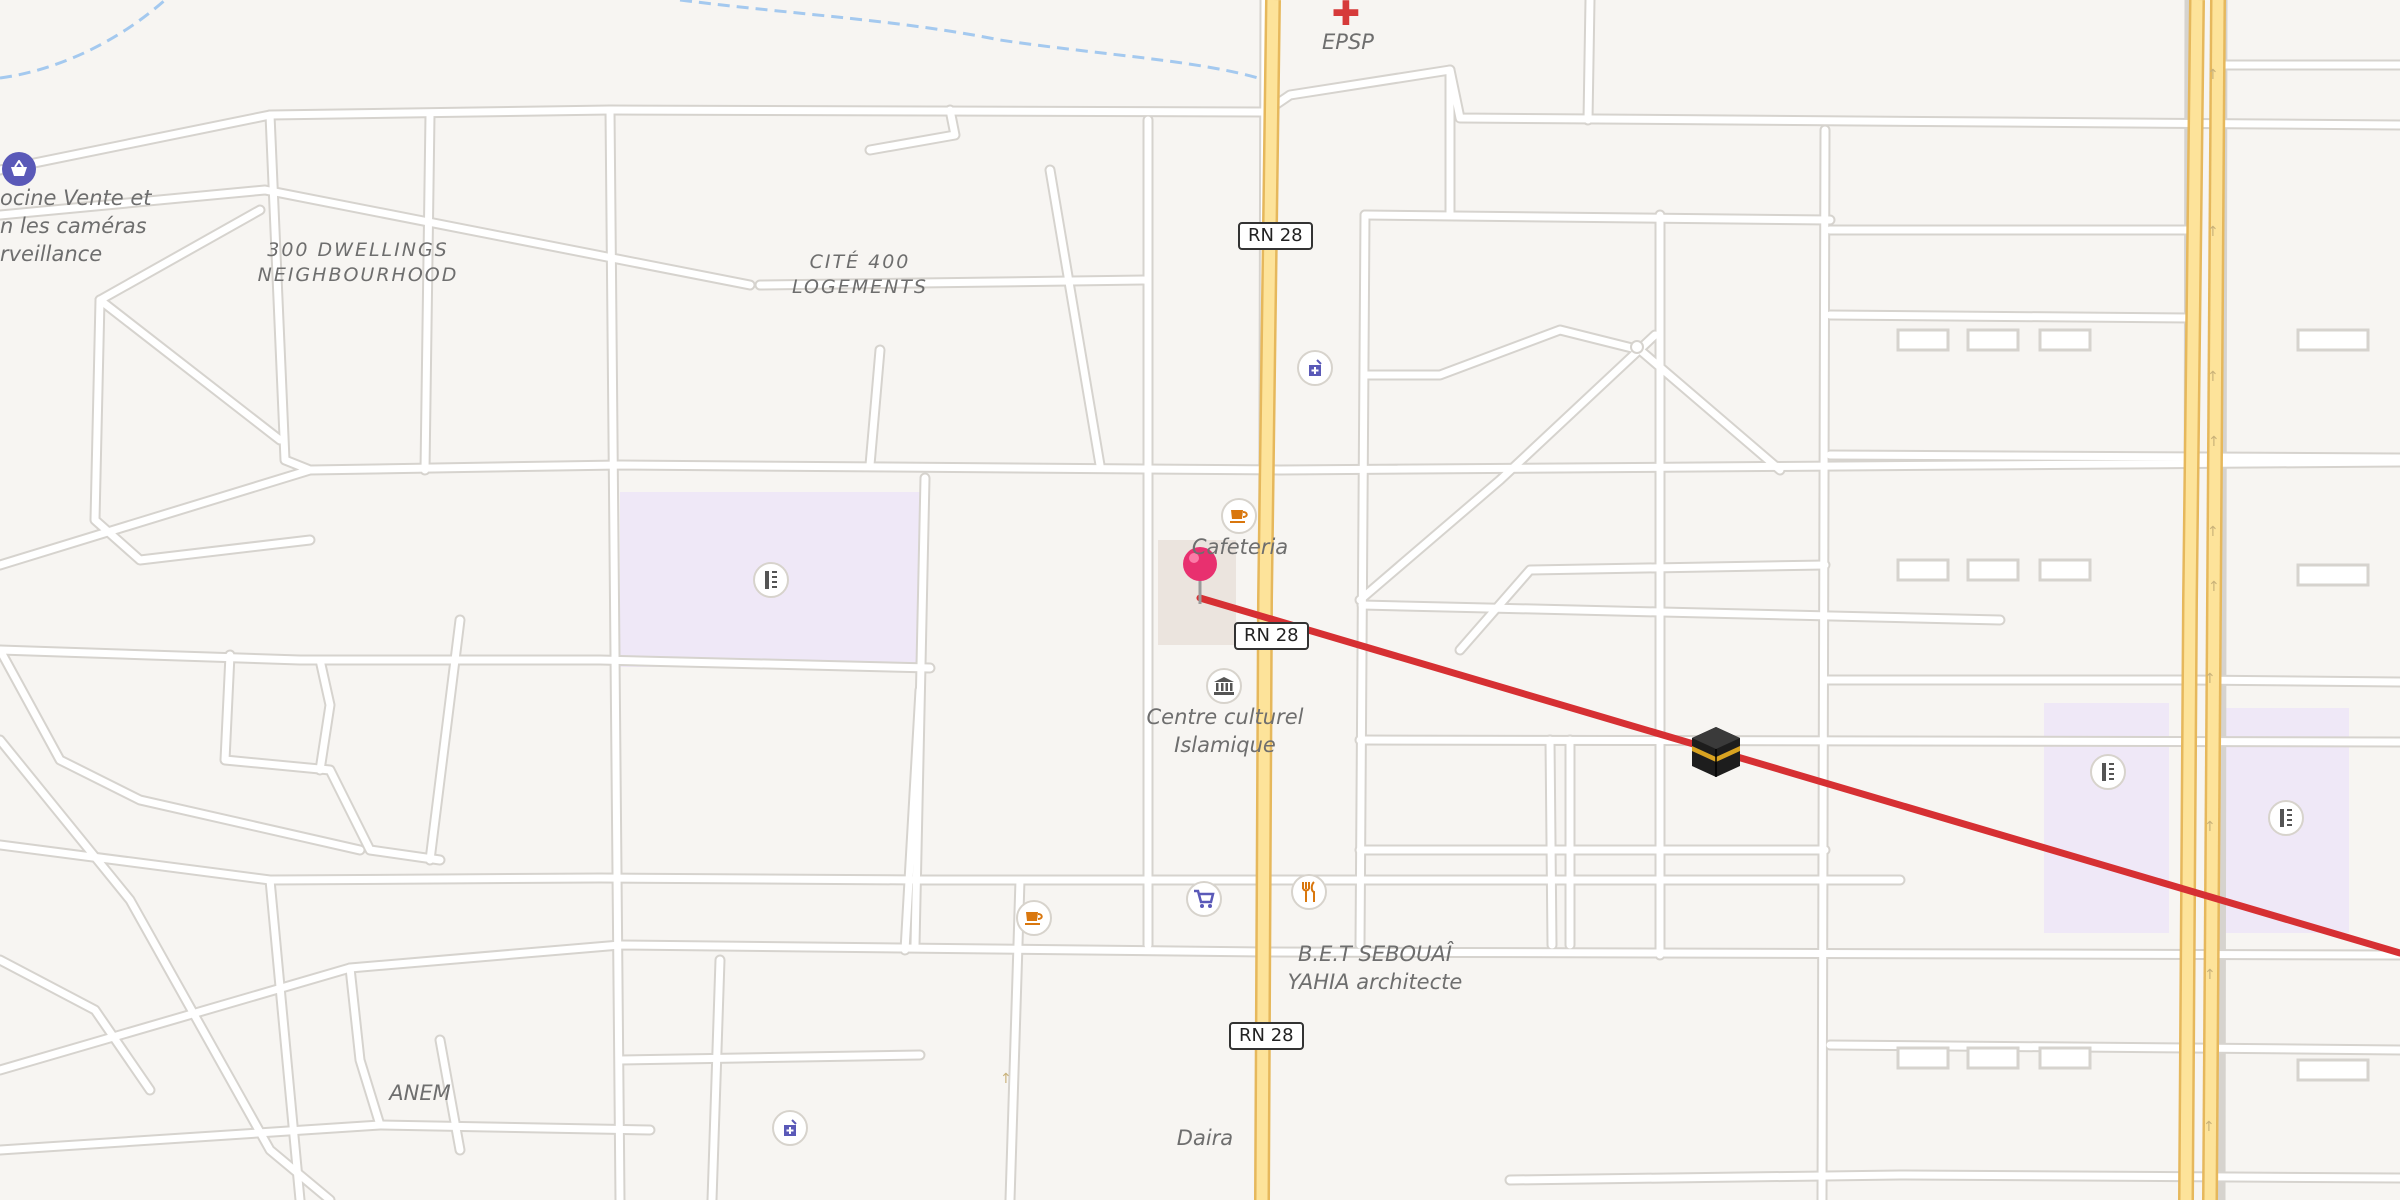 This screenshot has height=1200, width=2400. Describe the element at coordinates (420, 1093) in the screenshot. I see `poi-label-anem: ANEM` at that location.